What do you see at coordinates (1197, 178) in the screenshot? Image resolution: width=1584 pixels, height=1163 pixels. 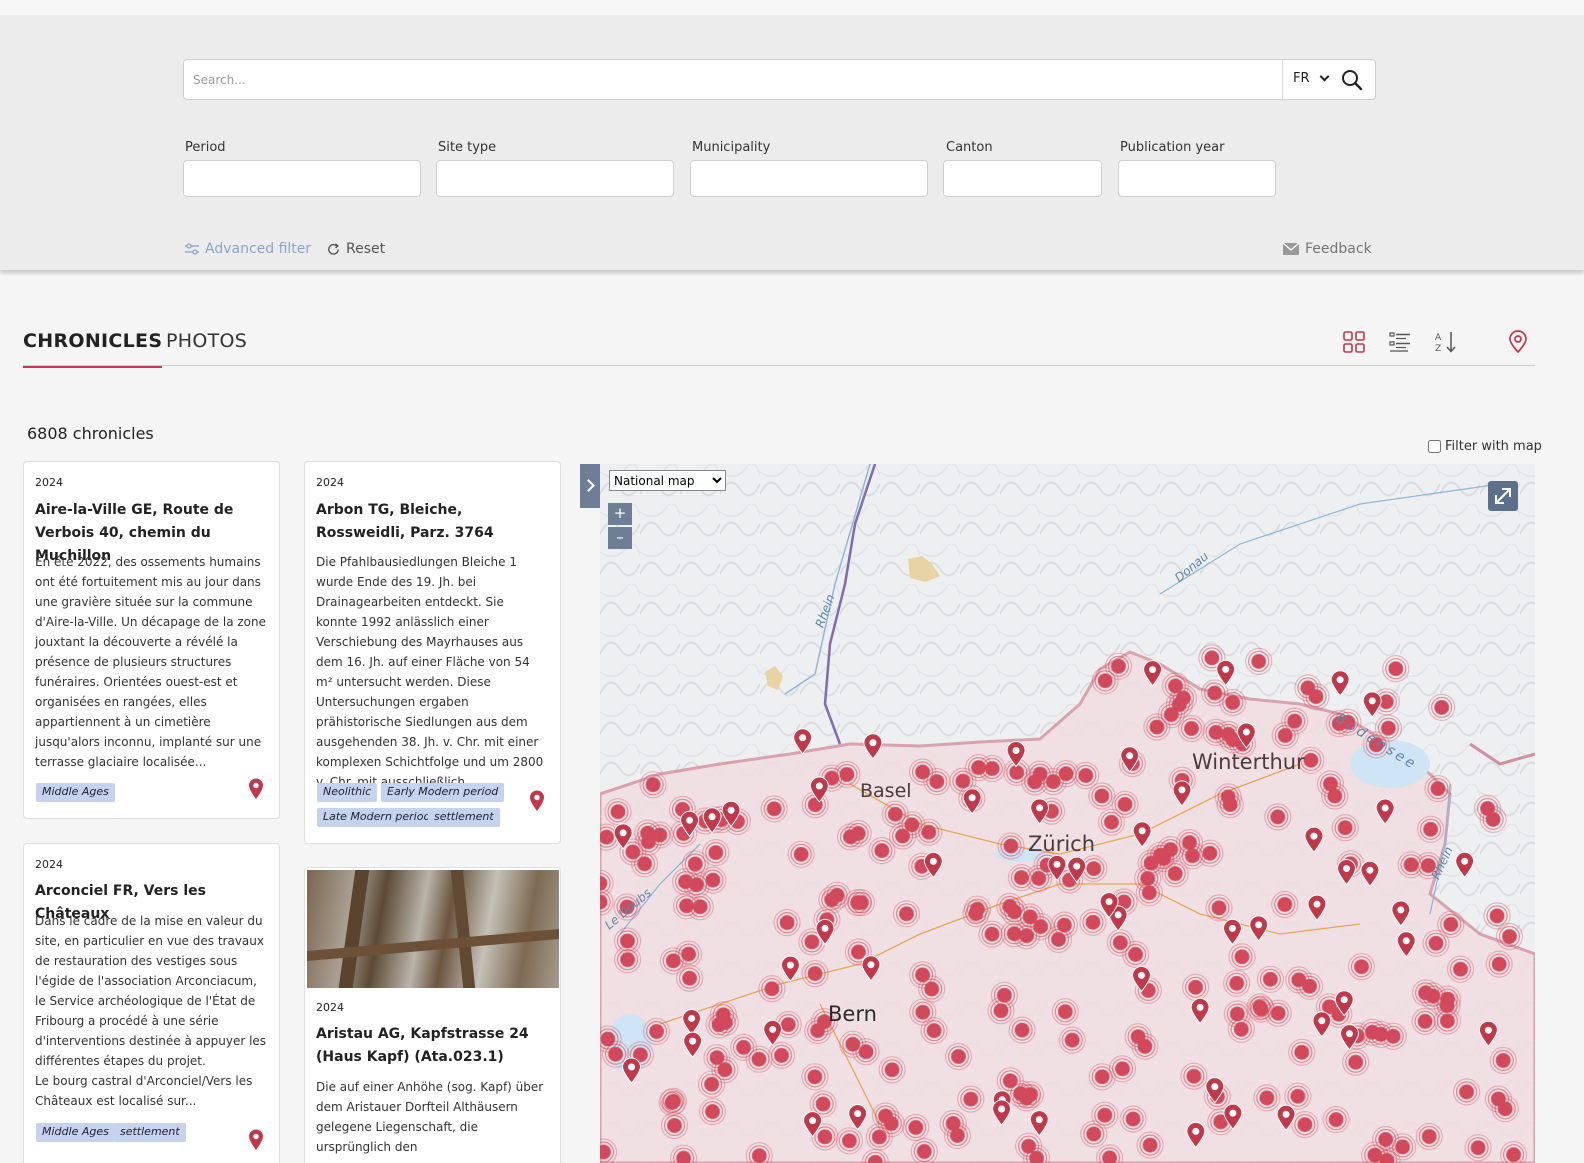 I see `publication-year-field` at bounding box center [1197, 178].